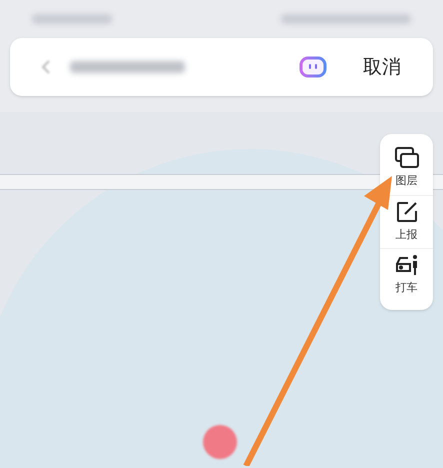 The width and height of the screenshot is (443, 468). What do you see at coordinates (407, 211) in the screenshot?
I see `edit-icon` at bounding box center [407, 211].